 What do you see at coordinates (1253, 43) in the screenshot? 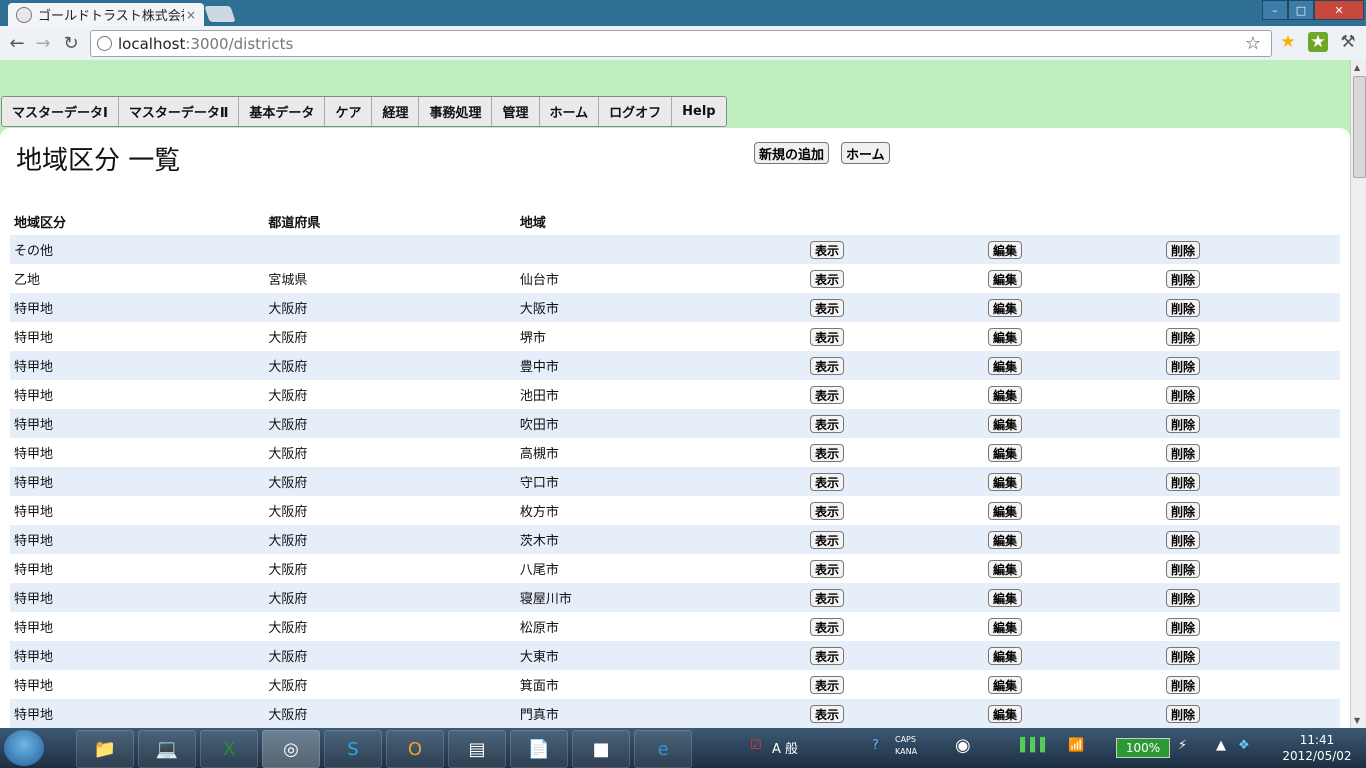
I see `bookmark-star-icon: ☆` at bounding box center [1253, 43].